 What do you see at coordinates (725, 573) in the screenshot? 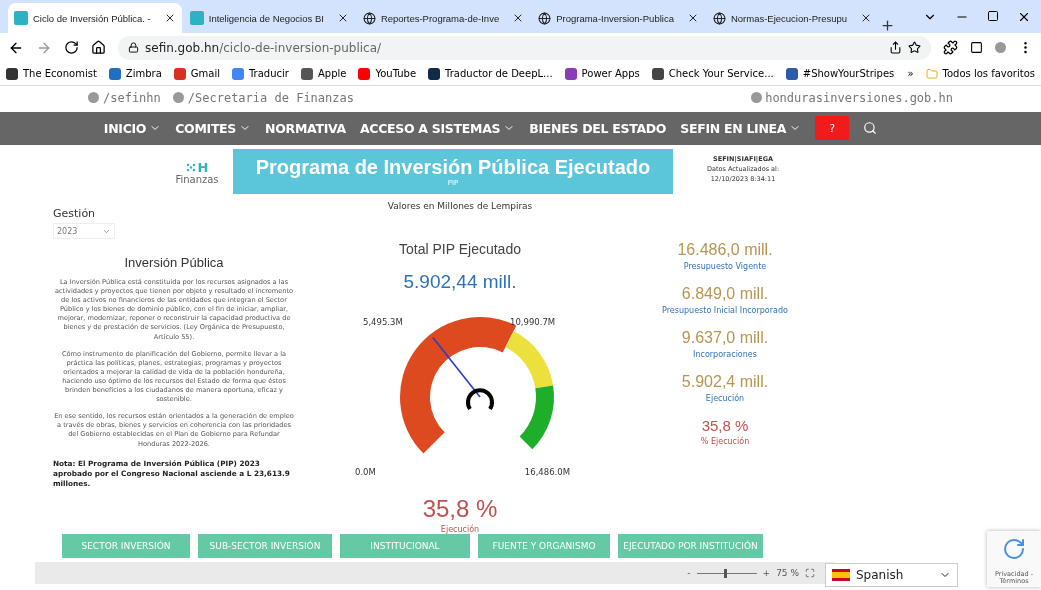
I see `zoom-thumb` at bounding box center [725, 573].